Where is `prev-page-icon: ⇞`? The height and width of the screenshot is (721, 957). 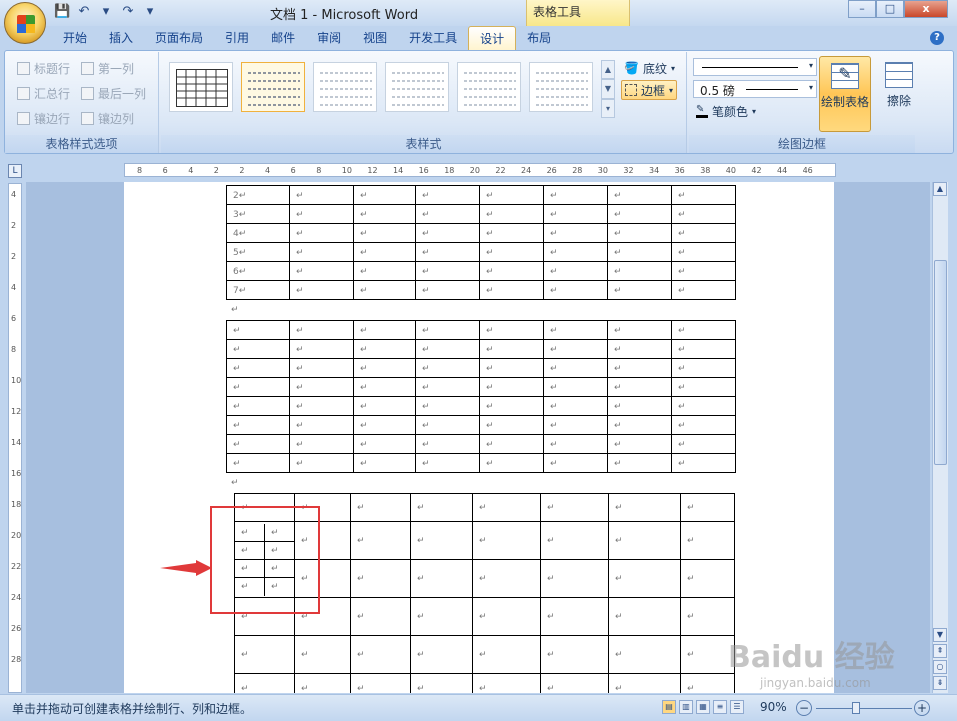
prev-page-icon: ⇞ is located at coordinates (940, 651).